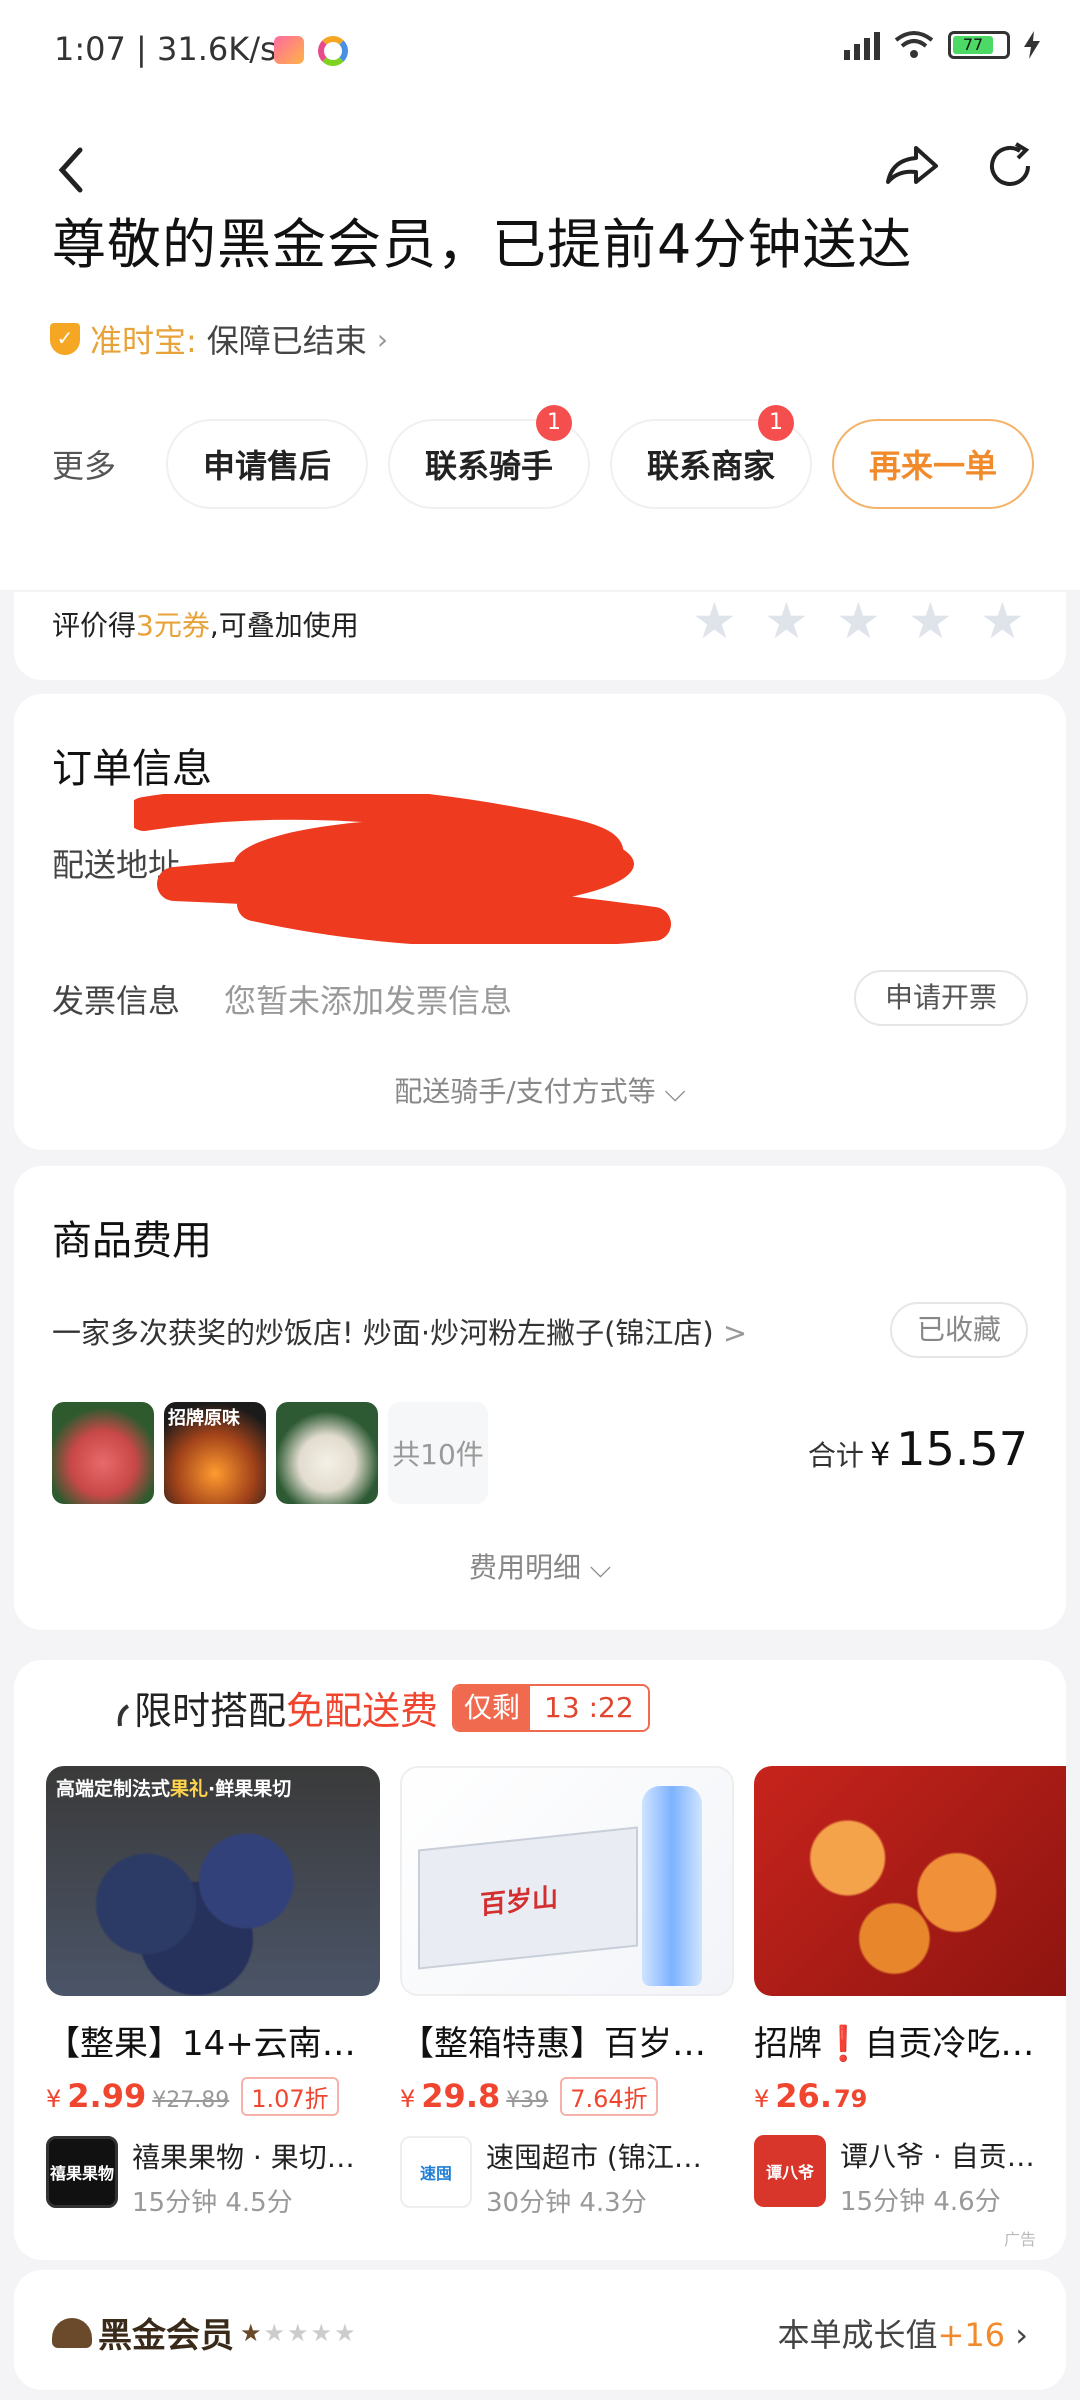 The image size is (1080, 2400). I want to click on growth-prefix: 本单成长值, so click(857, 2335).